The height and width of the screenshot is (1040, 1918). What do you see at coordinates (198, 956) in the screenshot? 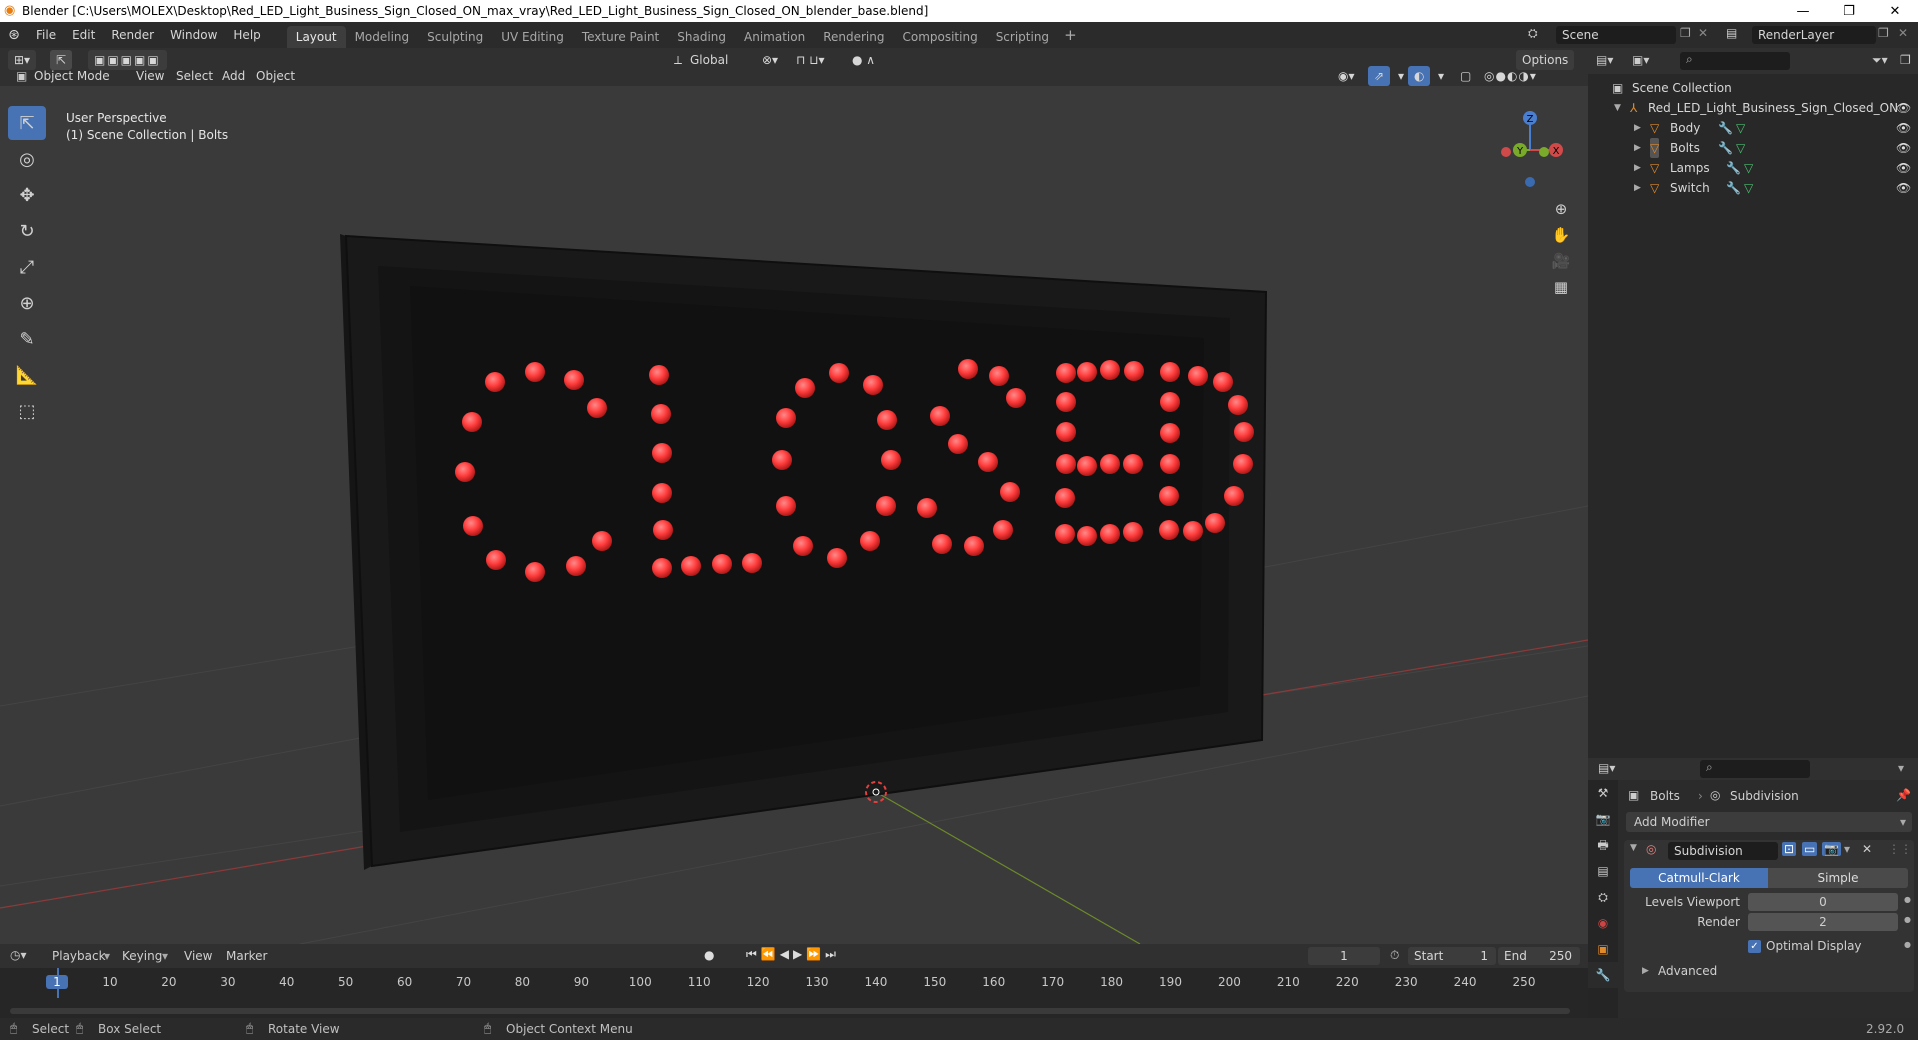
I see `timeline-menu-view: View` at bounding box center [198, 956].